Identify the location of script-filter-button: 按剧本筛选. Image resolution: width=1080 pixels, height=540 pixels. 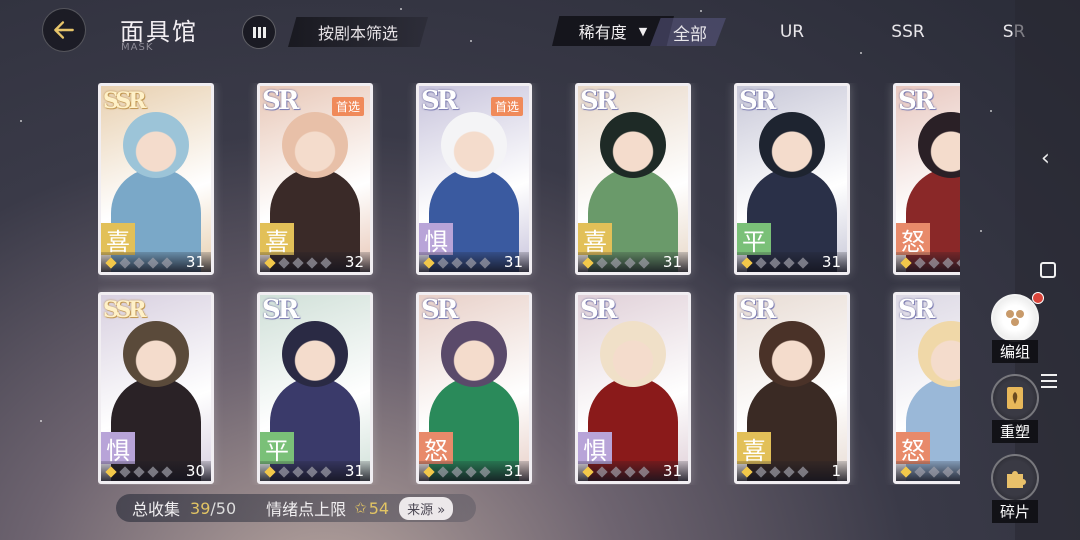
(358, 32).